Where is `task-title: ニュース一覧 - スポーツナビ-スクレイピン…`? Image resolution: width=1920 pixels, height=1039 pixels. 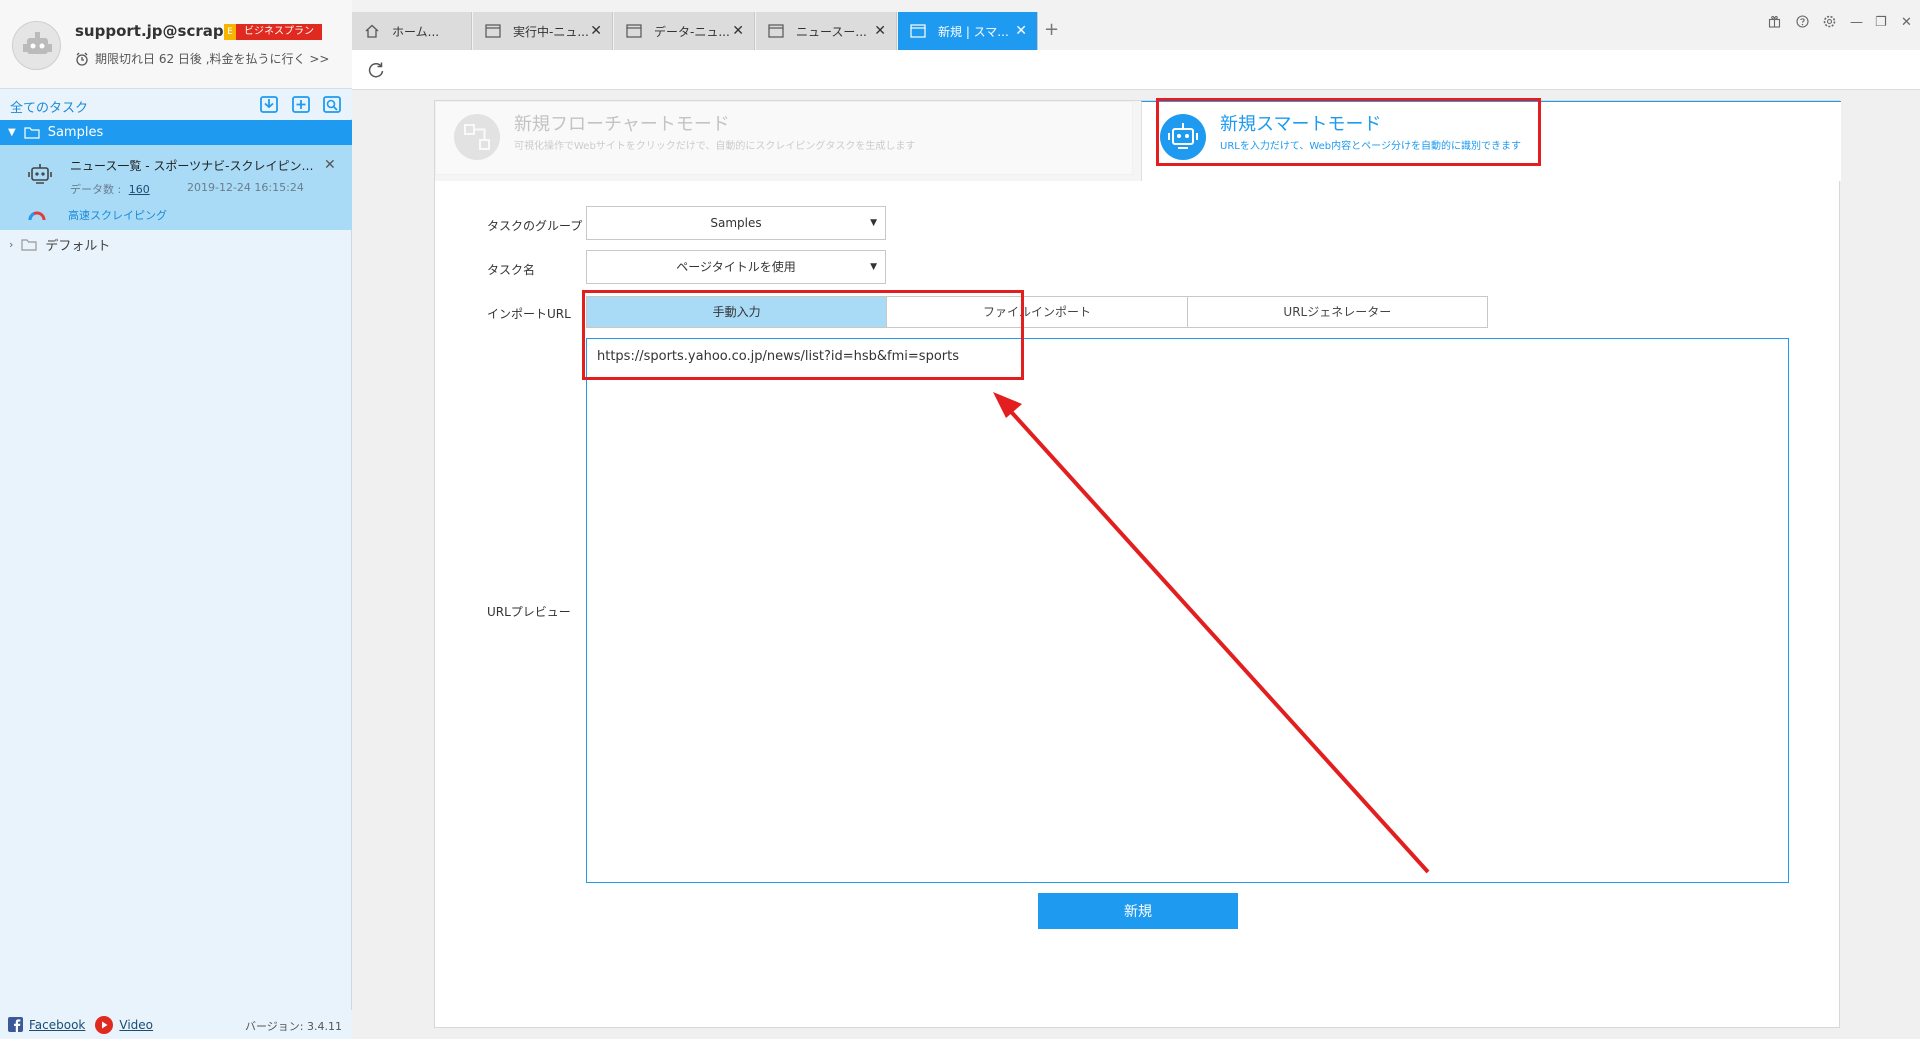 task-title: ニュース一覧 - スポーツナビ-スクレイピン… is located at coordinates (191, 165).